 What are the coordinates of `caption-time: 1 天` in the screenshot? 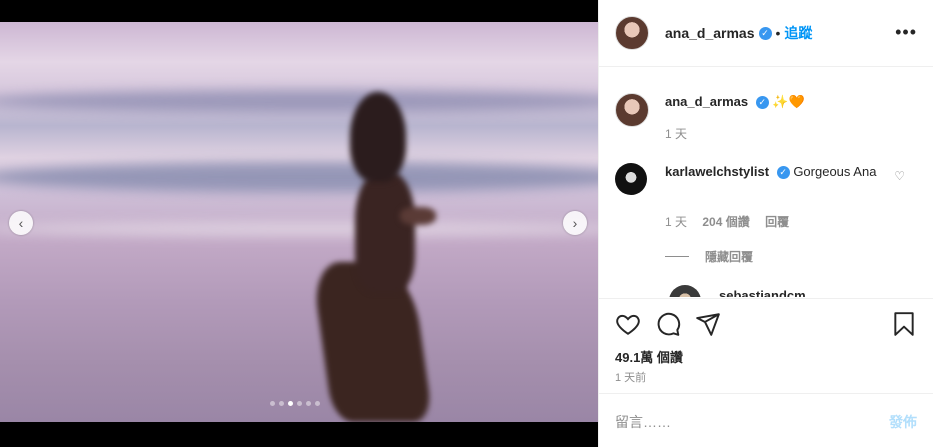 It's located at (676, 134).